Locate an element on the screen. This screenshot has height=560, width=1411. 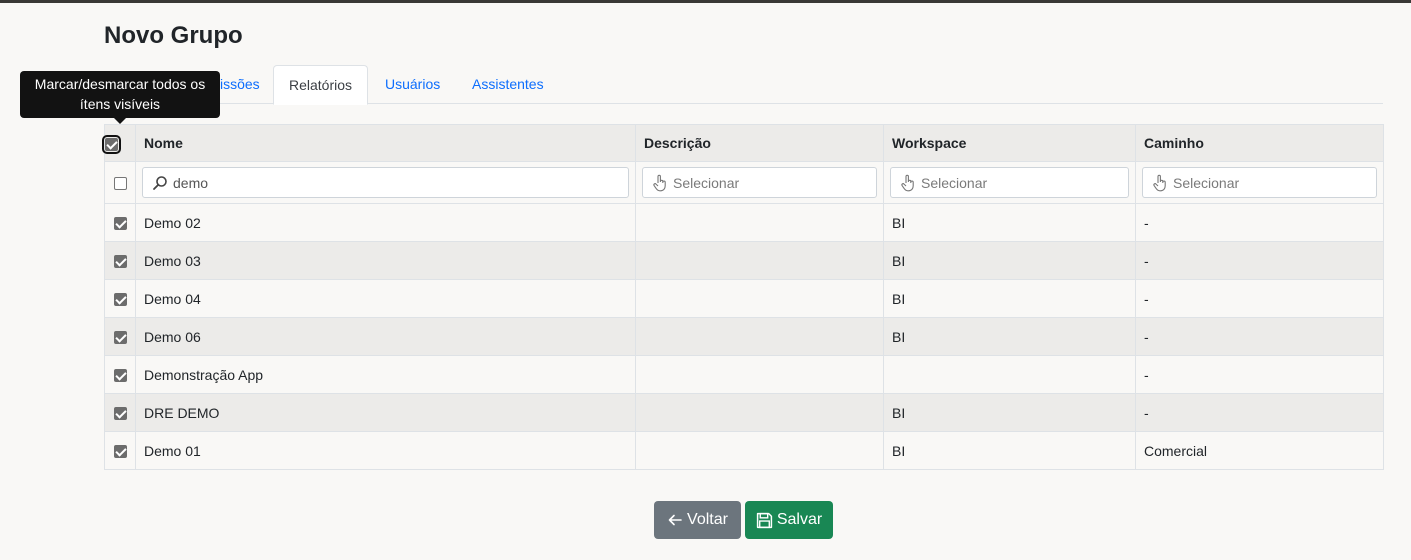
table-row: Demo 03 BI - is located at coordinates (744, 260).